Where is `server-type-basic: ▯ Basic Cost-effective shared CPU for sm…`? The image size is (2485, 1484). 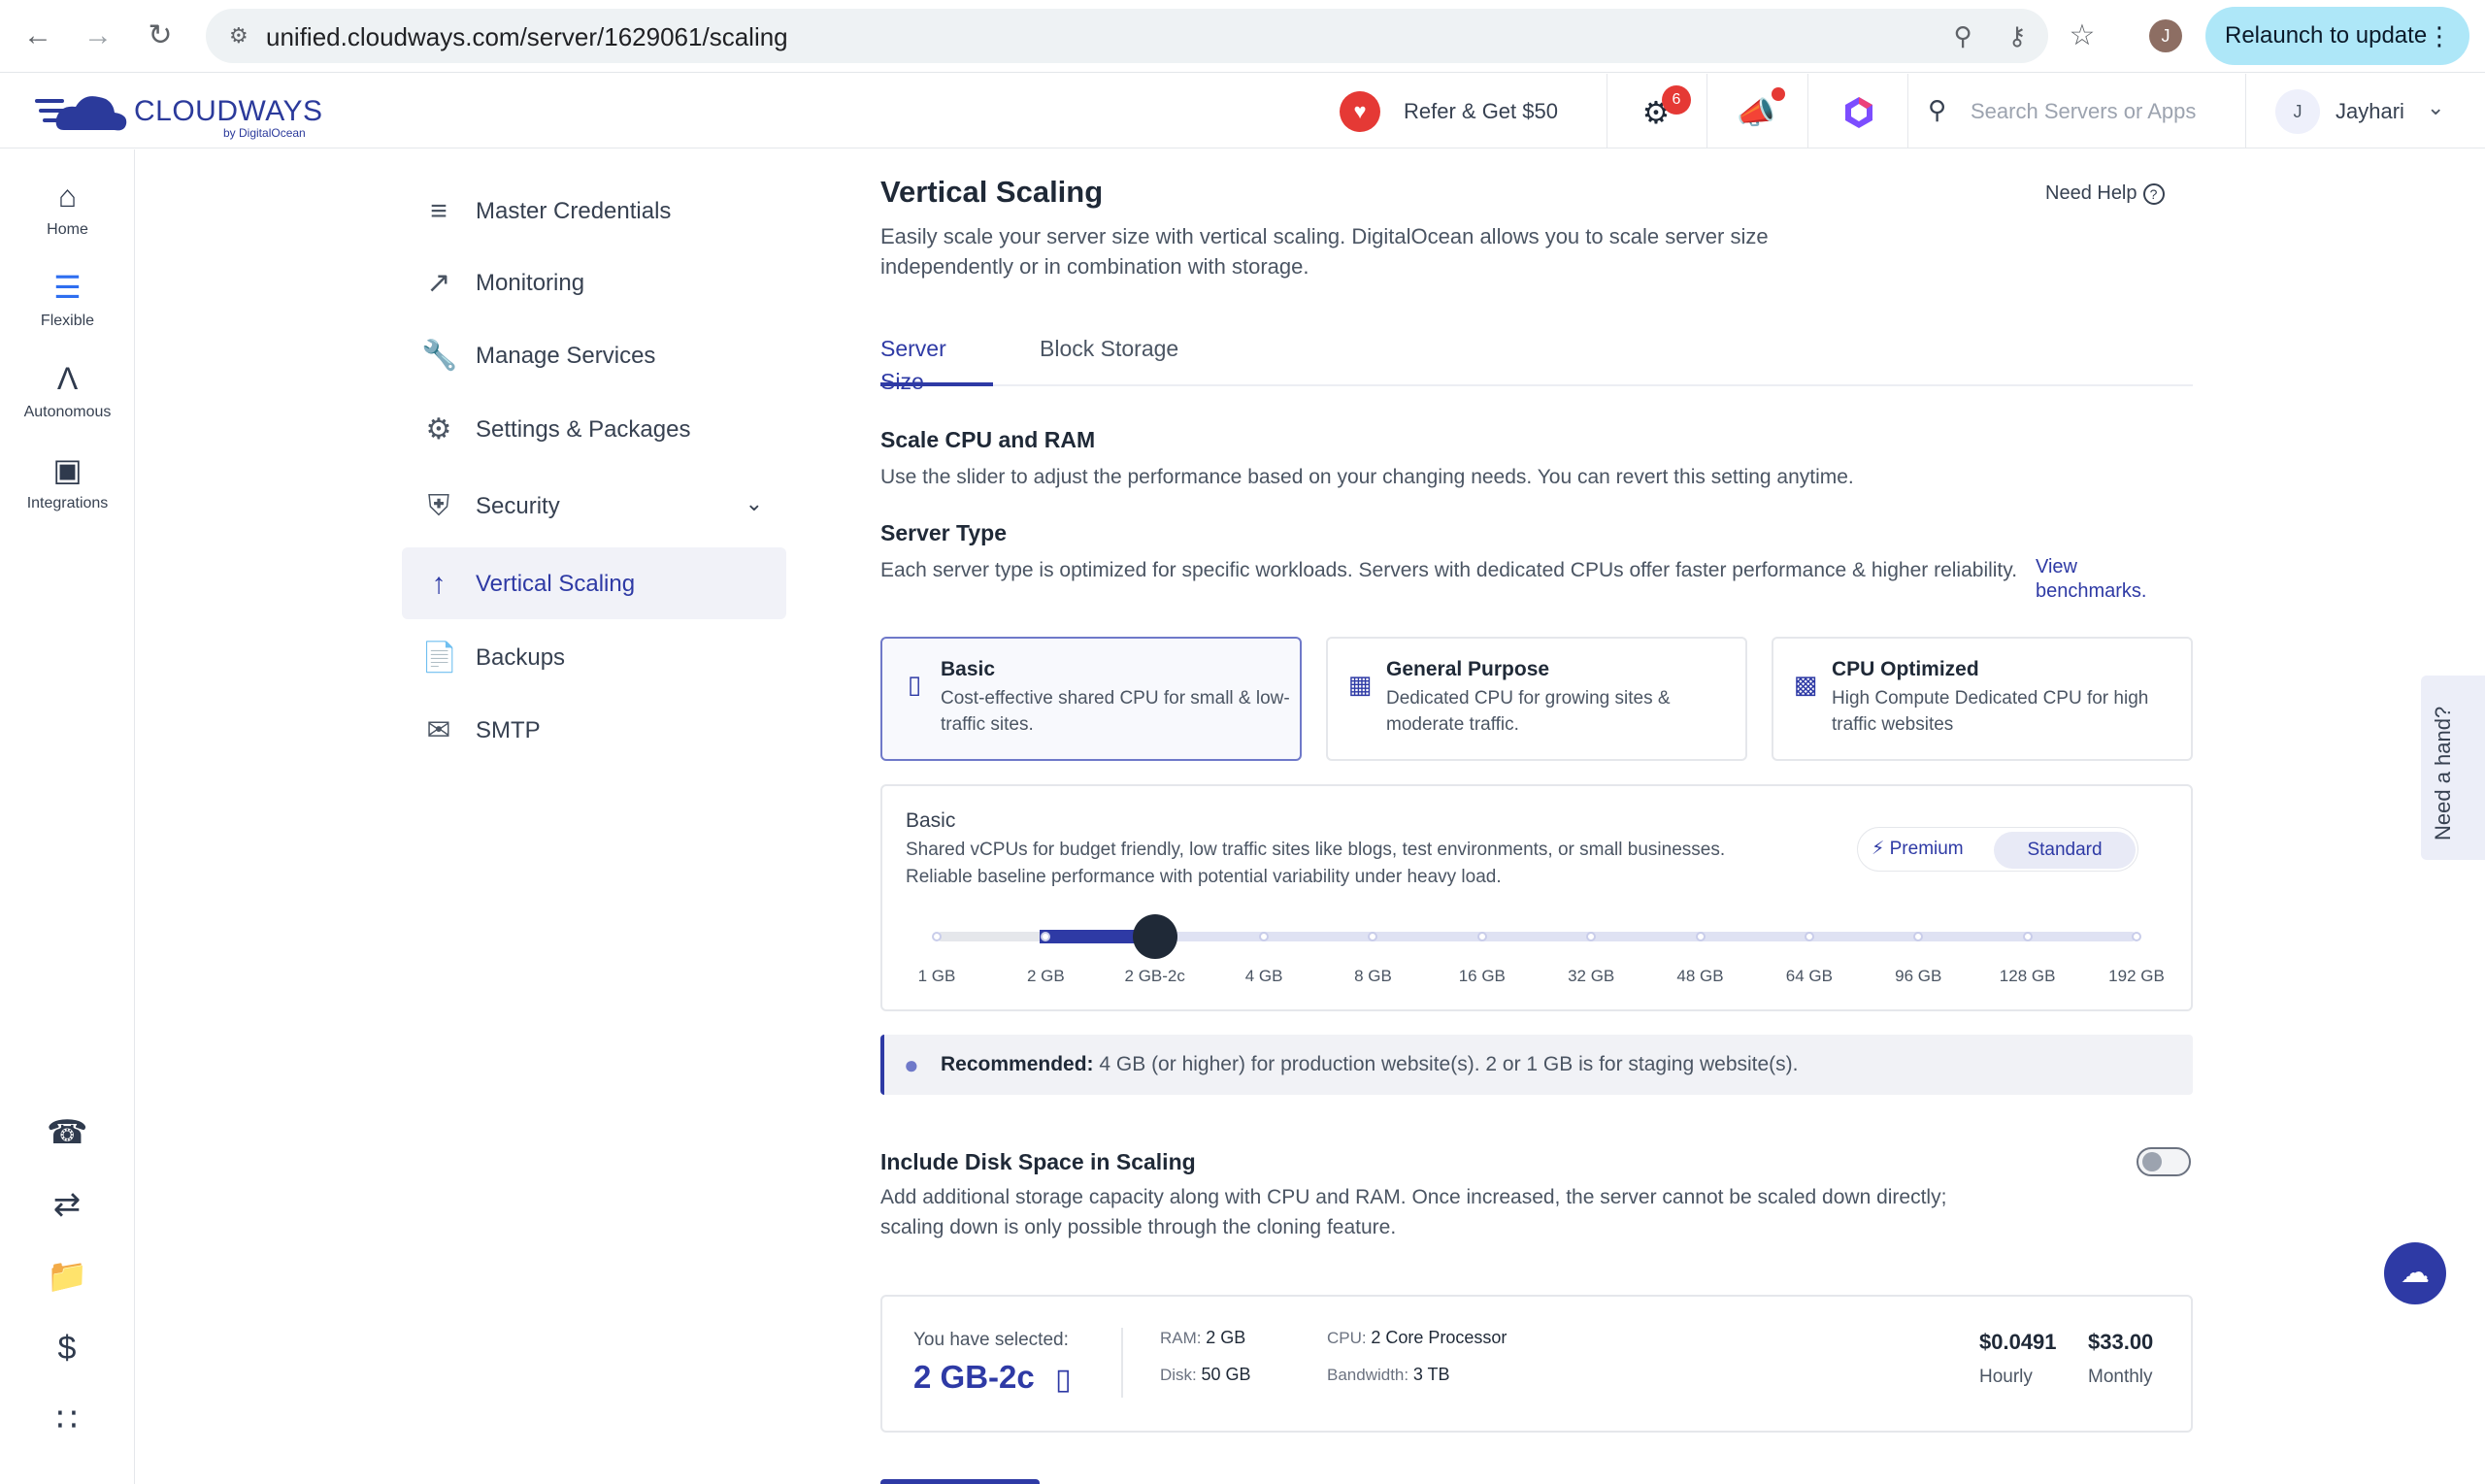
server-type-basic: ▯ Basic Cost-effective shared CPU for sm… is located at coordinates (1091, 699).